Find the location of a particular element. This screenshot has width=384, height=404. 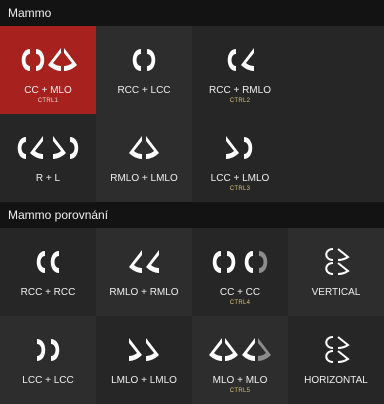

tile-label: RCC + RMLO is located at coordinates (240, 90).